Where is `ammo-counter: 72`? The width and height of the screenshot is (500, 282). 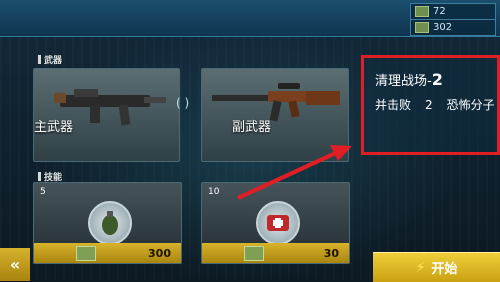
ammo-counter: 72 is located at coordinates (453, 11).